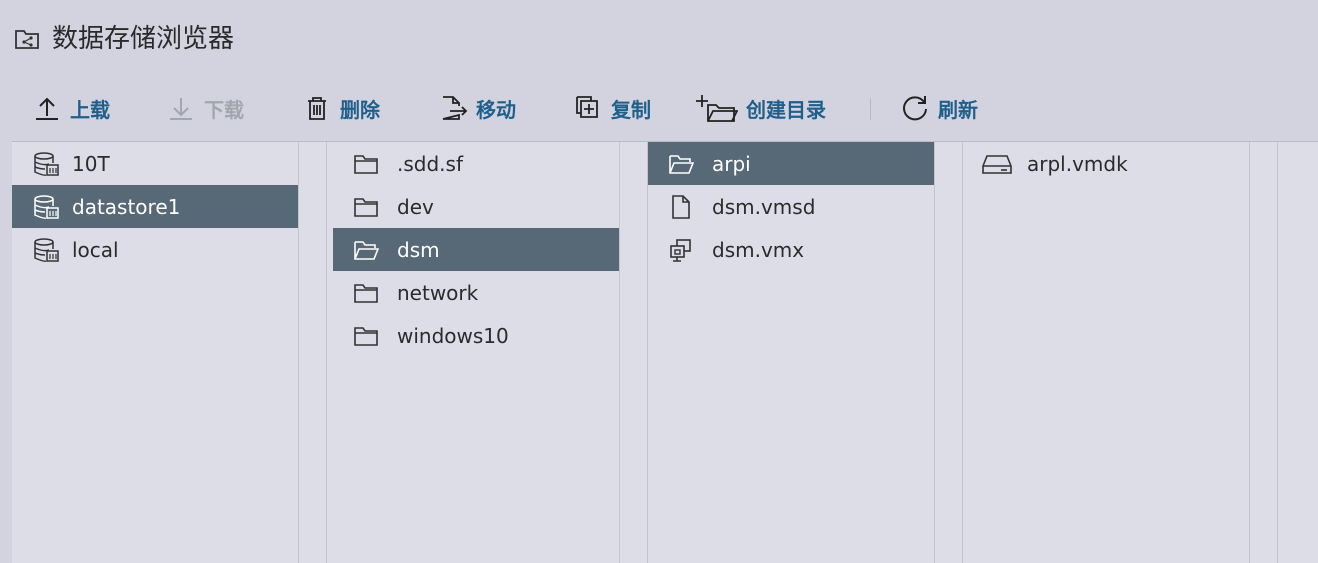 Image resolution: width=1318 pixels, height=563 pixels. What do you see at coordinates (659, 40) in the screenshot?
I see `title-bar: 数据存储浏览器` at bounding box center [659, 40].